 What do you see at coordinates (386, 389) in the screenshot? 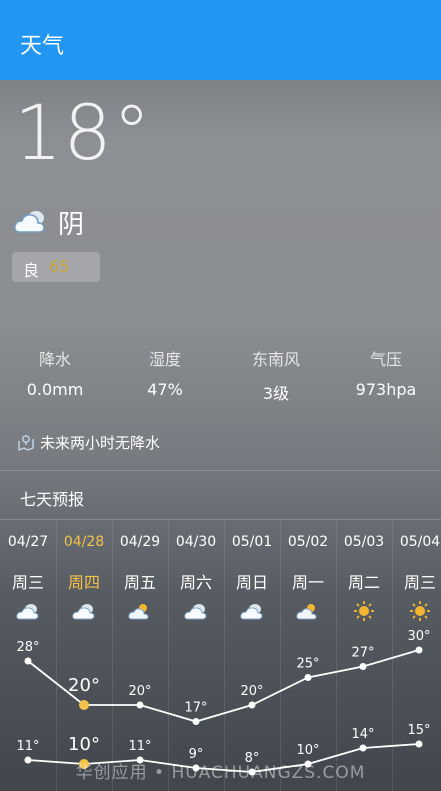
I see `pressure-value: 973hpa` at bounding box center [386, 389].